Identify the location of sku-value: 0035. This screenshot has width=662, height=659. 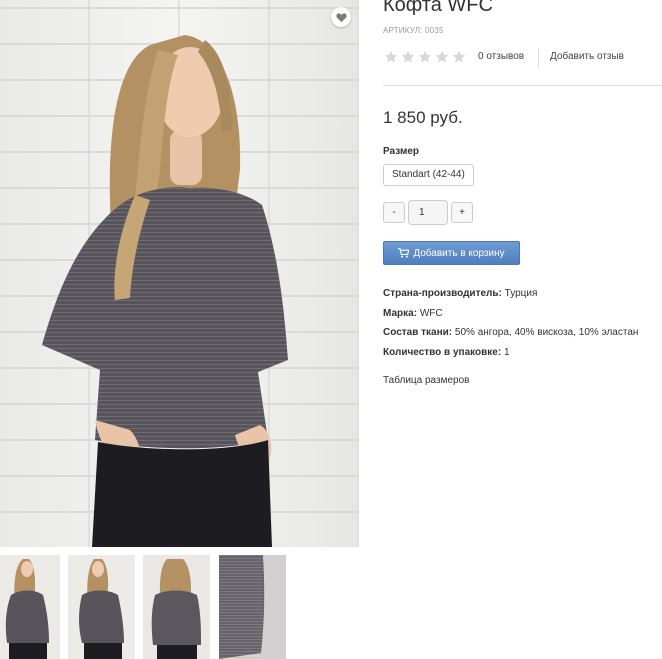
(434, 30).